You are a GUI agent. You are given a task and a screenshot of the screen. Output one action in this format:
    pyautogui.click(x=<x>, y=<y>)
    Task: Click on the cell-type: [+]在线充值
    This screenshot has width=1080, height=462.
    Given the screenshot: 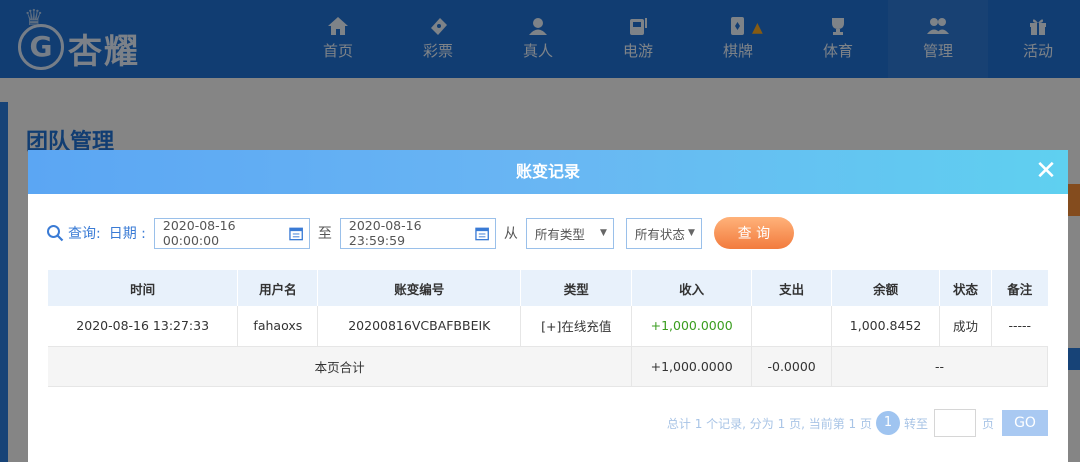 What is the action you would take?
    pyautogui.click(x=576, y=326)
    